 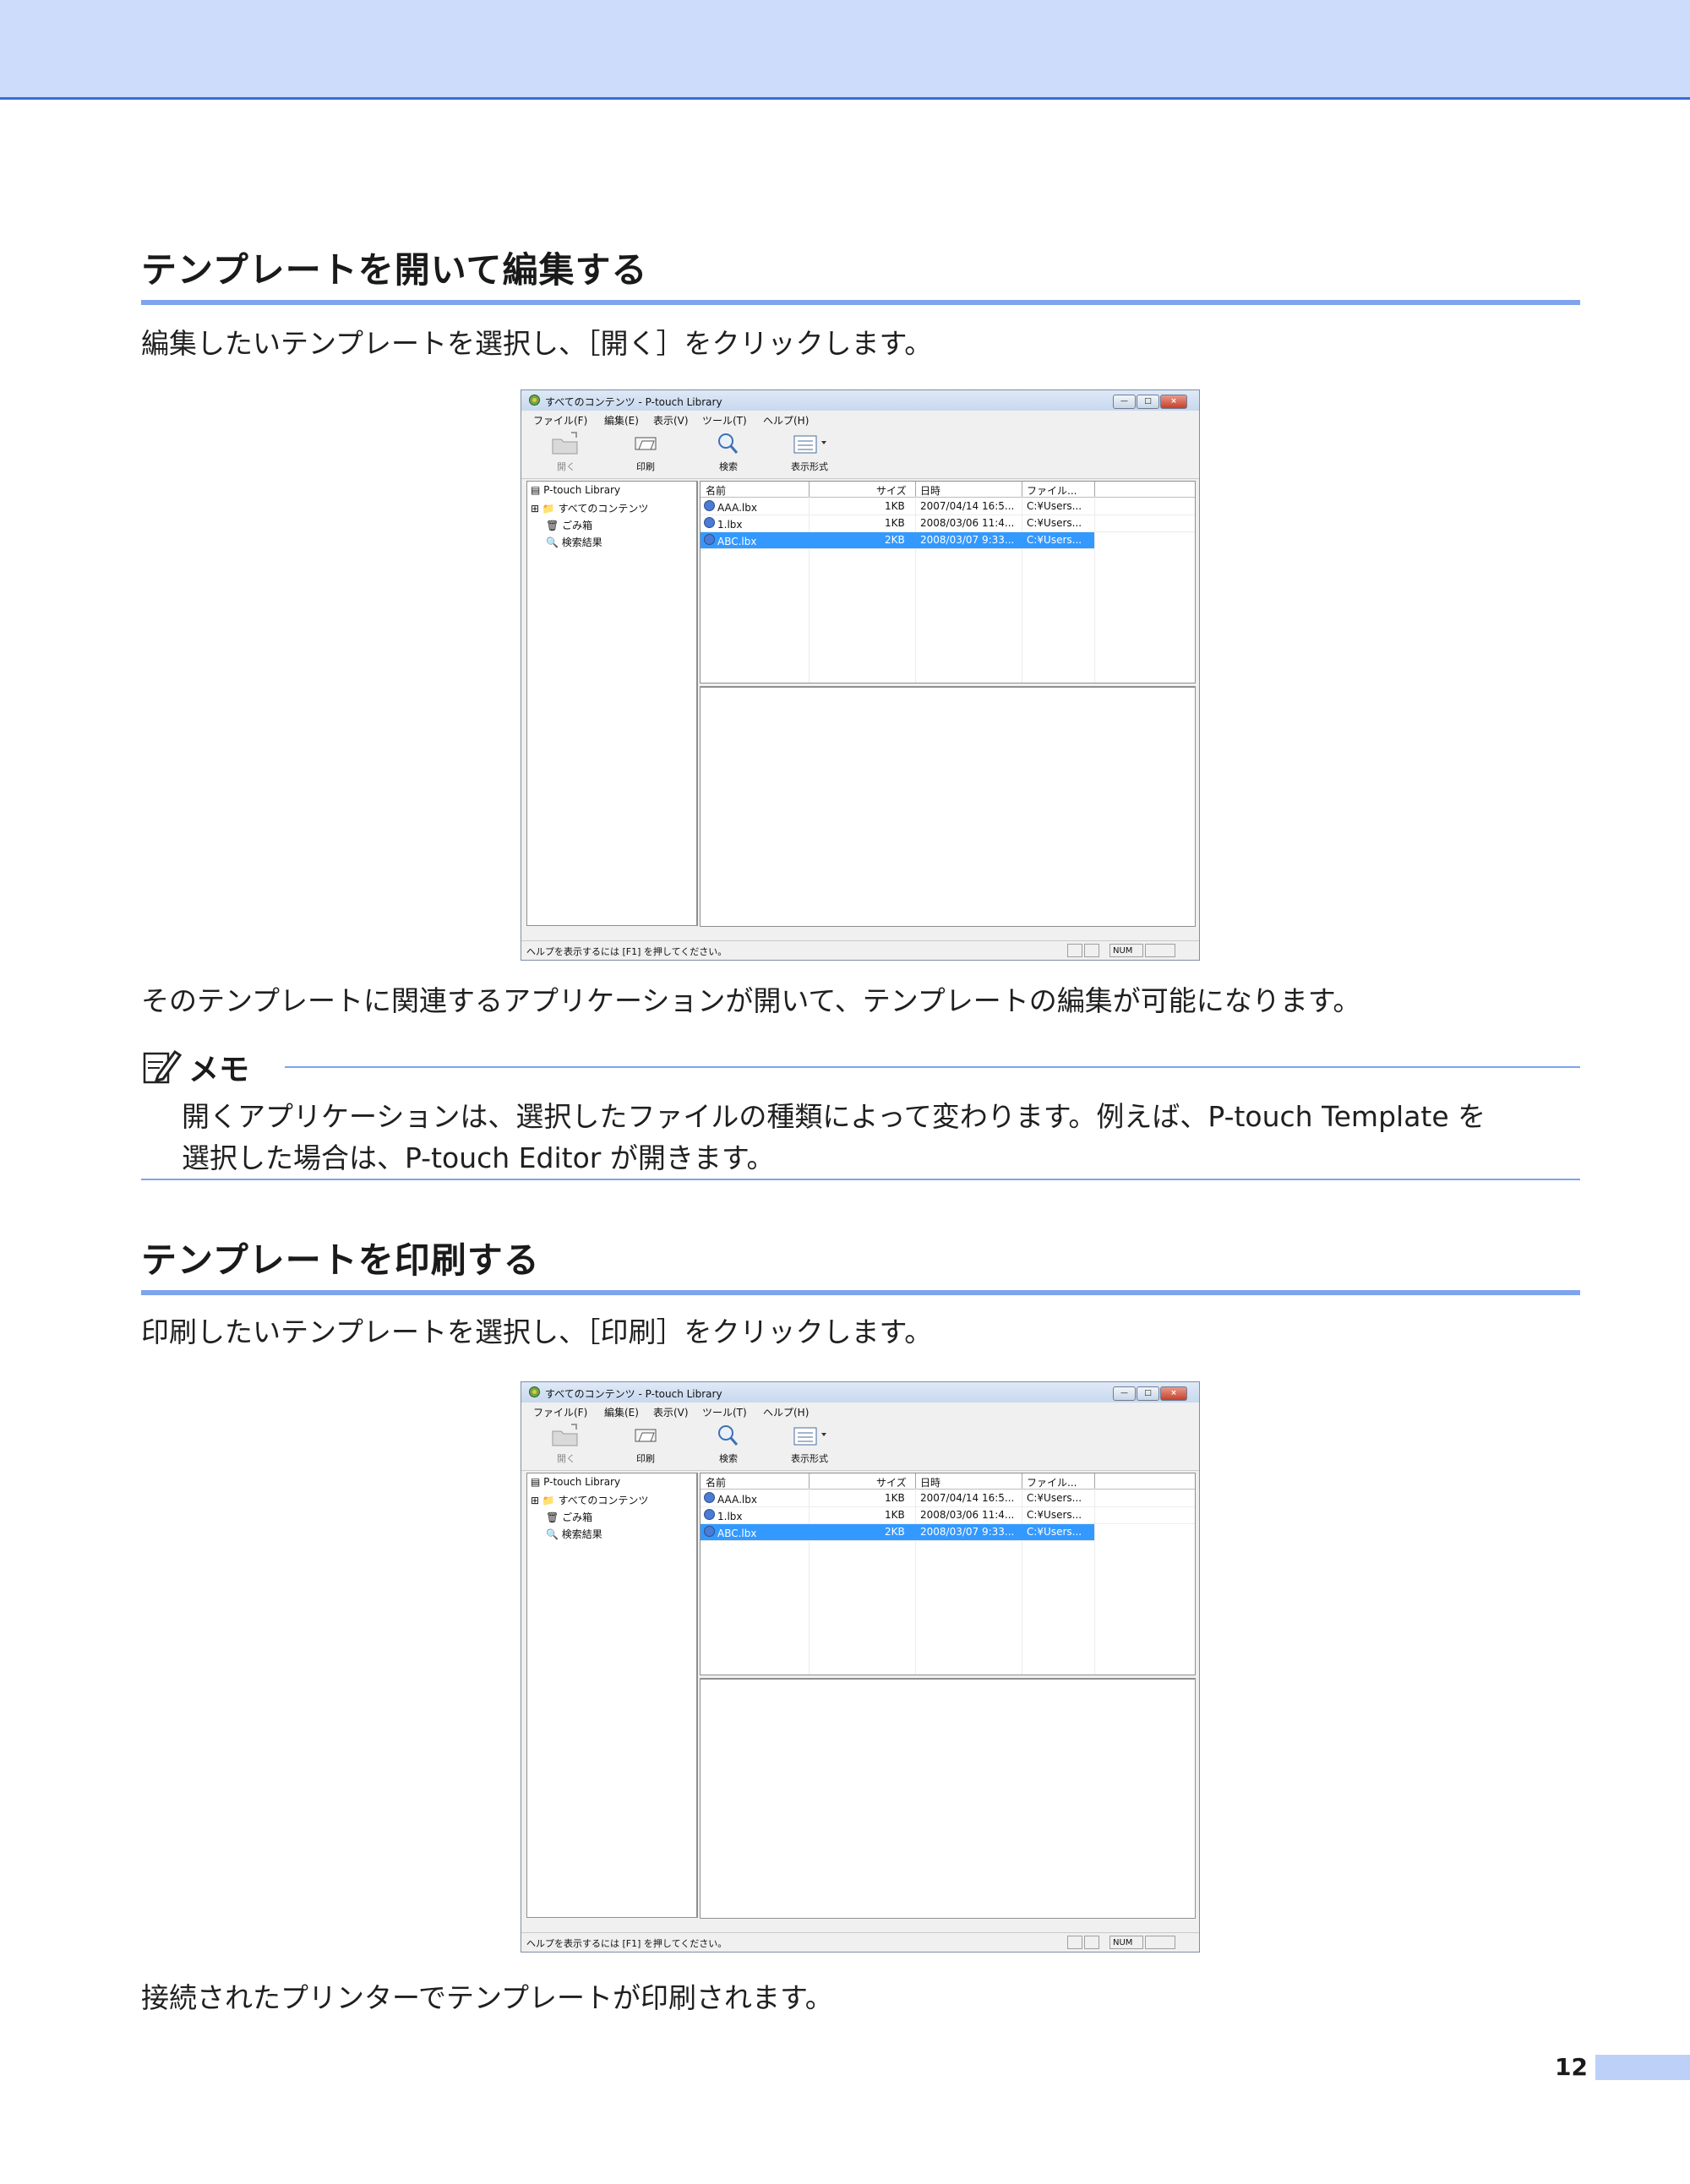 I want to click on result-print: 接続されたプリンターでテンプレートが印刷されます。, so click(x=487, y=1997).